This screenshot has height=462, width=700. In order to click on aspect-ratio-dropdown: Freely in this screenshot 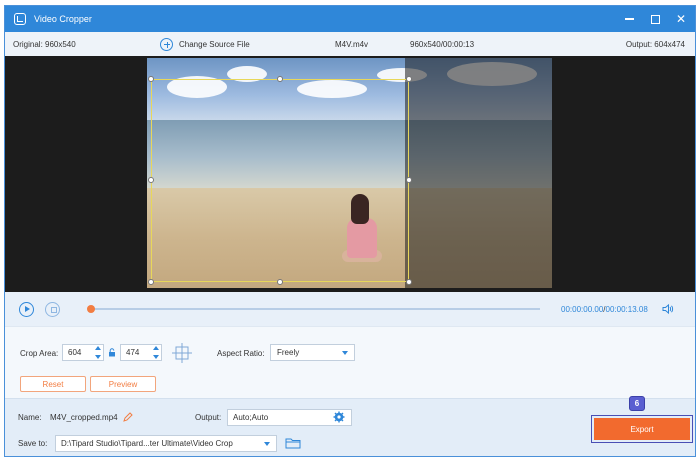, I will do `click(312, 352)`.